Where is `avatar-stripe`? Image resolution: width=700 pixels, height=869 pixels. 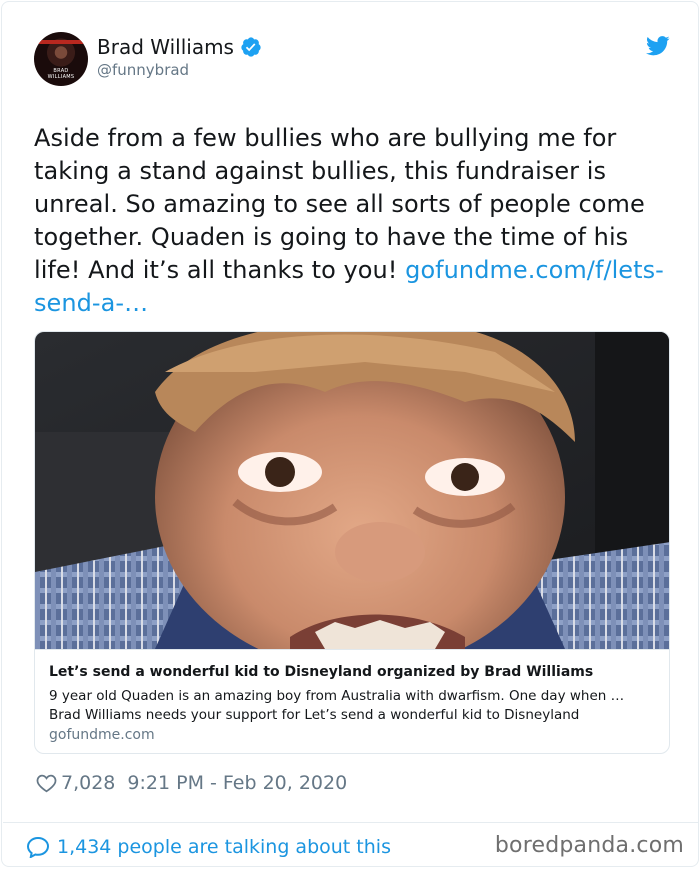
avatar-stripe is located at coordinates (61, 42).